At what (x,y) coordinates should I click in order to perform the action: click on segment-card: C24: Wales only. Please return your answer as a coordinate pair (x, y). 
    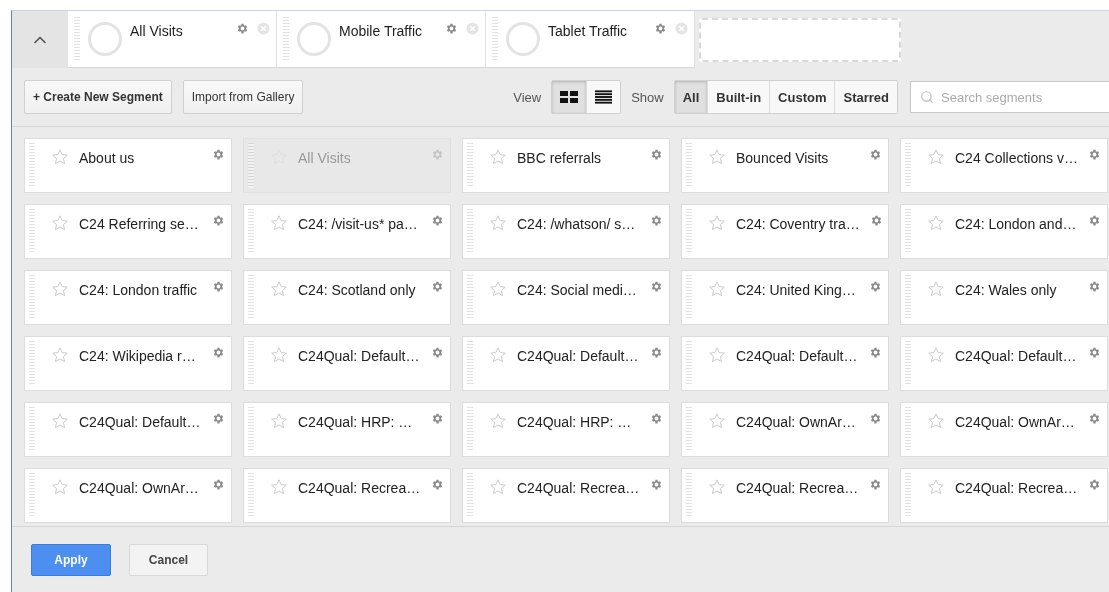
    Looking at the image, I should click on (1004, 297).